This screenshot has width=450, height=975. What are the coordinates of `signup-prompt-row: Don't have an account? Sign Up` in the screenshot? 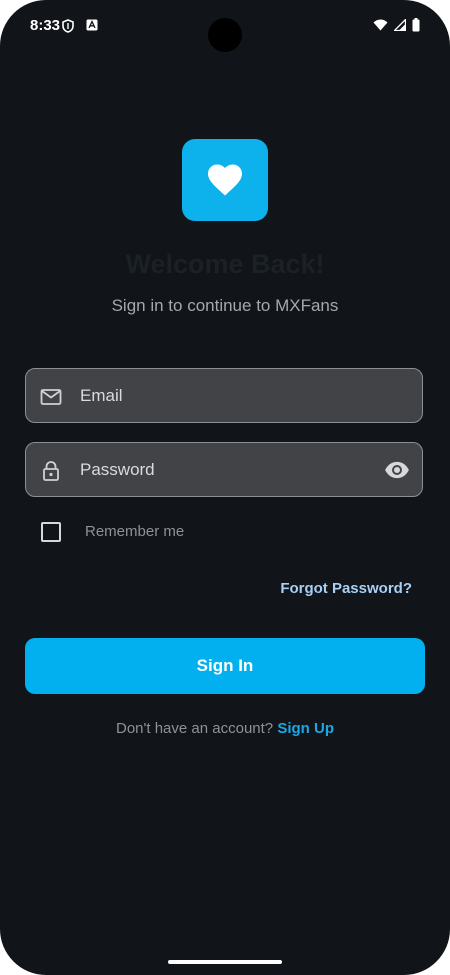 It's located at (225, 728).